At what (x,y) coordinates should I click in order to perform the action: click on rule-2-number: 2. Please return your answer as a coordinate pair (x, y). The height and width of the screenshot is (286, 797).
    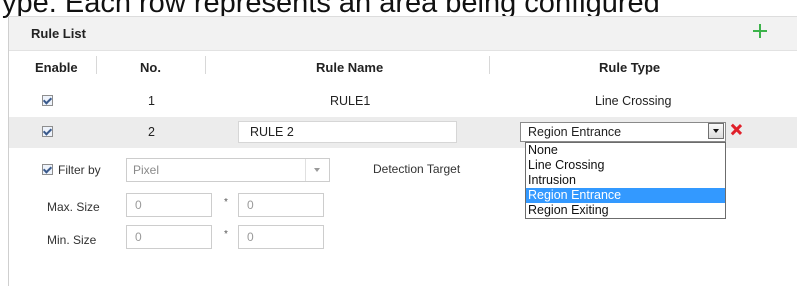
    Looking at the image, I should click on (151, 132).